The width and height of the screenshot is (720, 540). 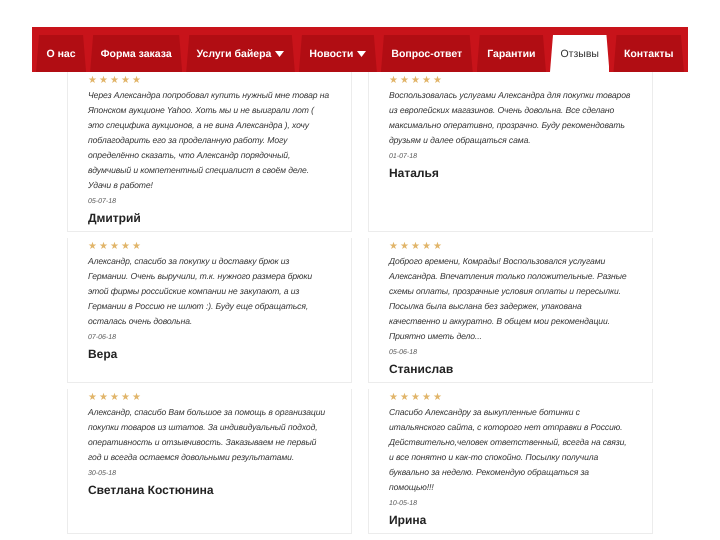 I want to click on nav-tab: Гарантии, so click(x=511, y=53).